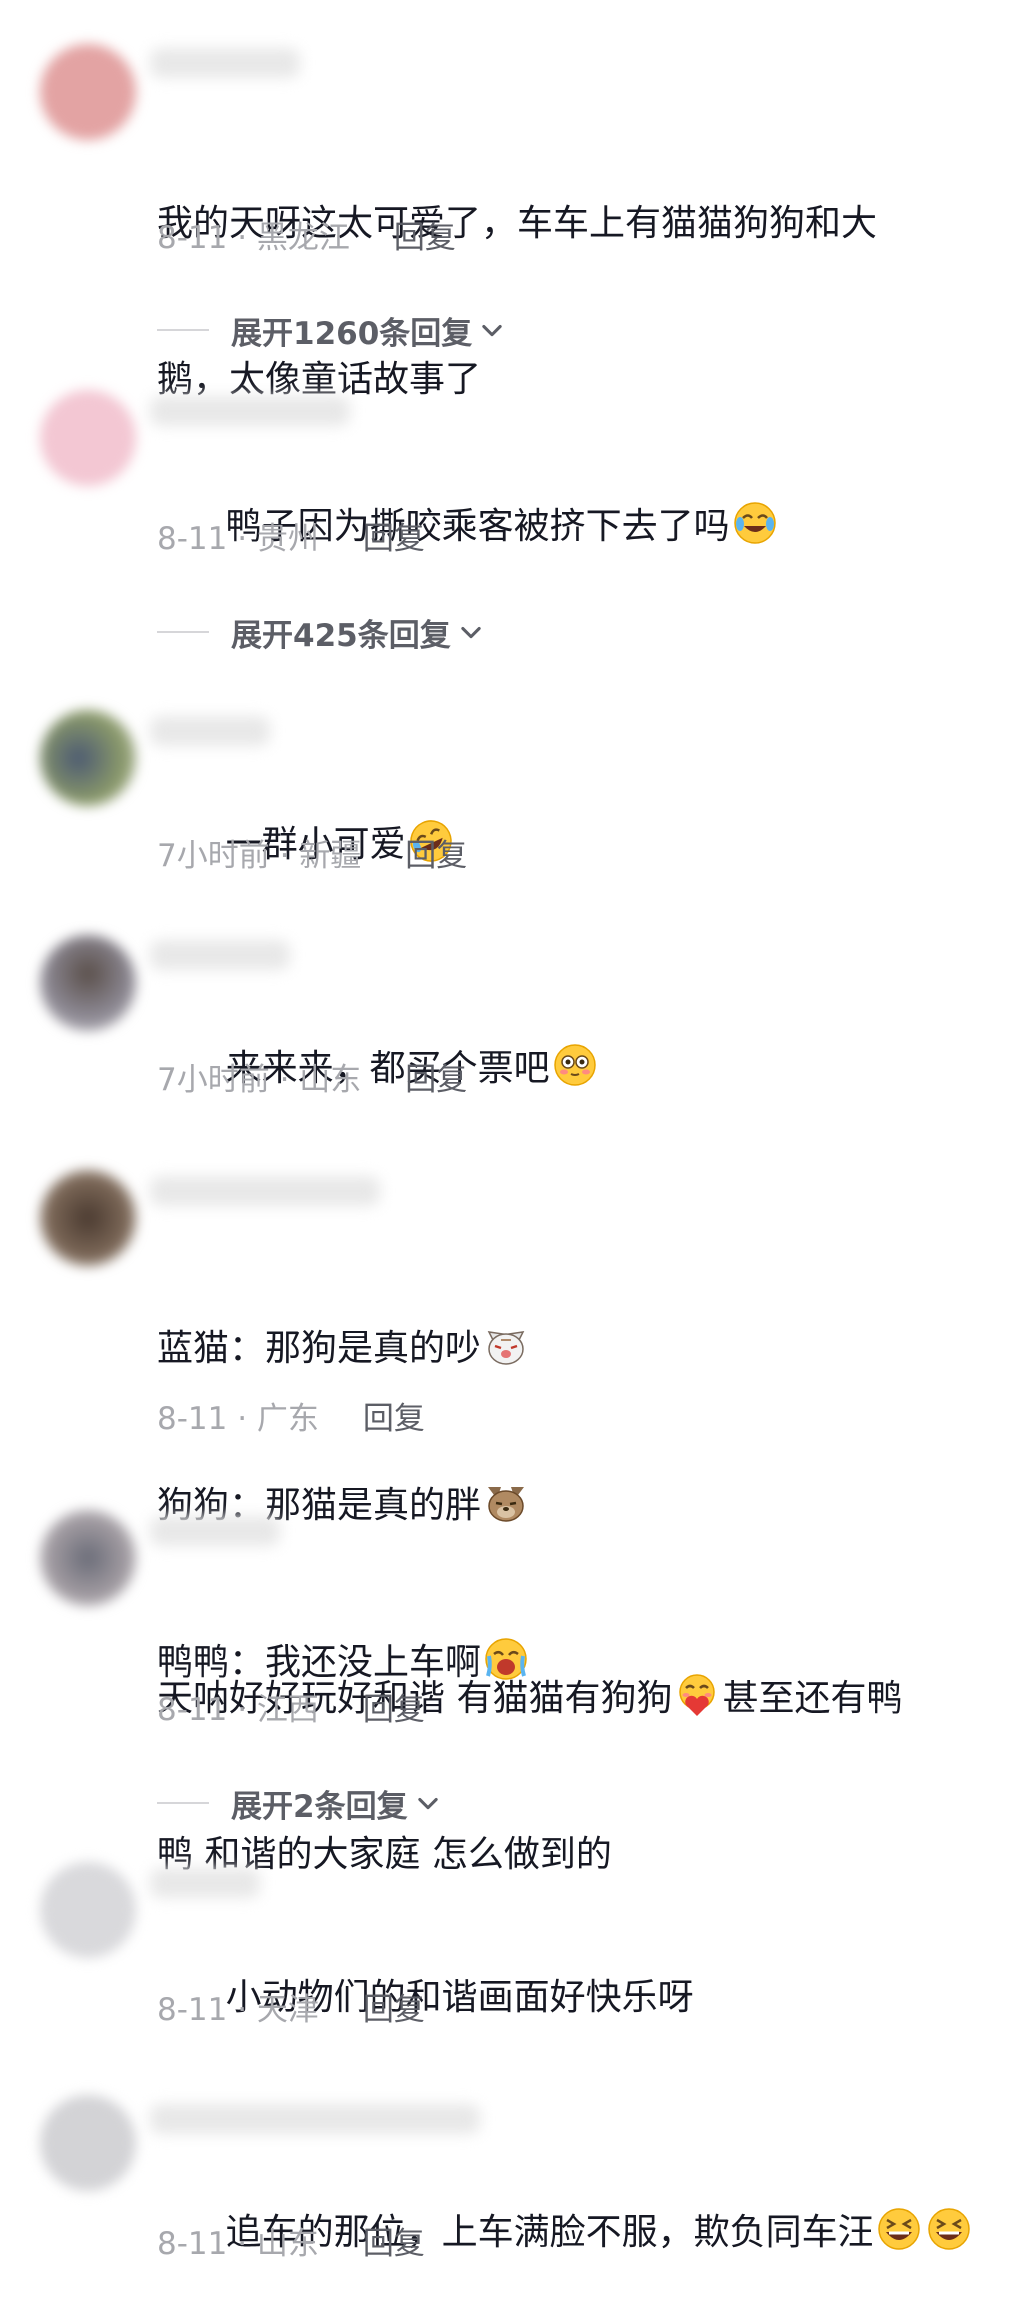 The image size is (1024, 2304). What do you see at coordinates (352, 333) in the screenshot?
I see `expand-replies-label: 展开1260条回复` at bounding box center [352, 333].